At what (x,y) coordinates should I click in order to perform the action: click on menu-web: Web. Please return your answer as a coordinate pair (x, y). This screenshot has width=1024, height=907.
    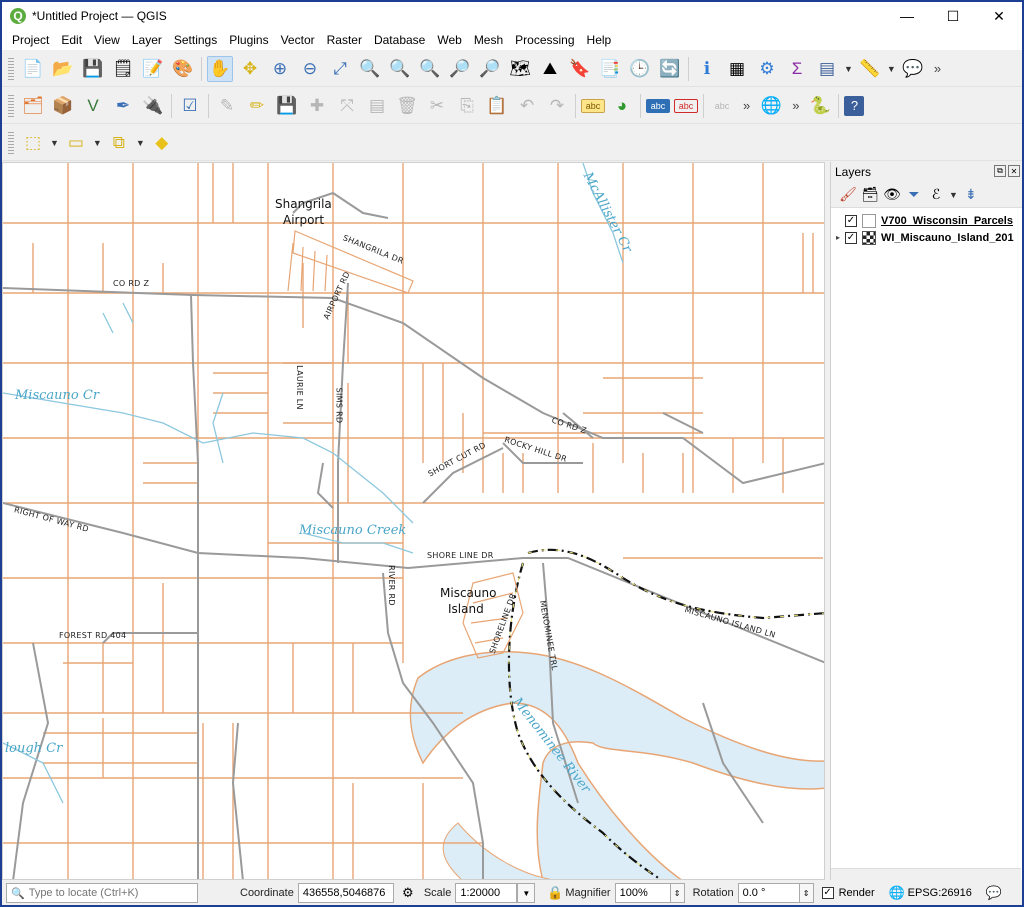
    Looking at the image, I should click on (449, 40).